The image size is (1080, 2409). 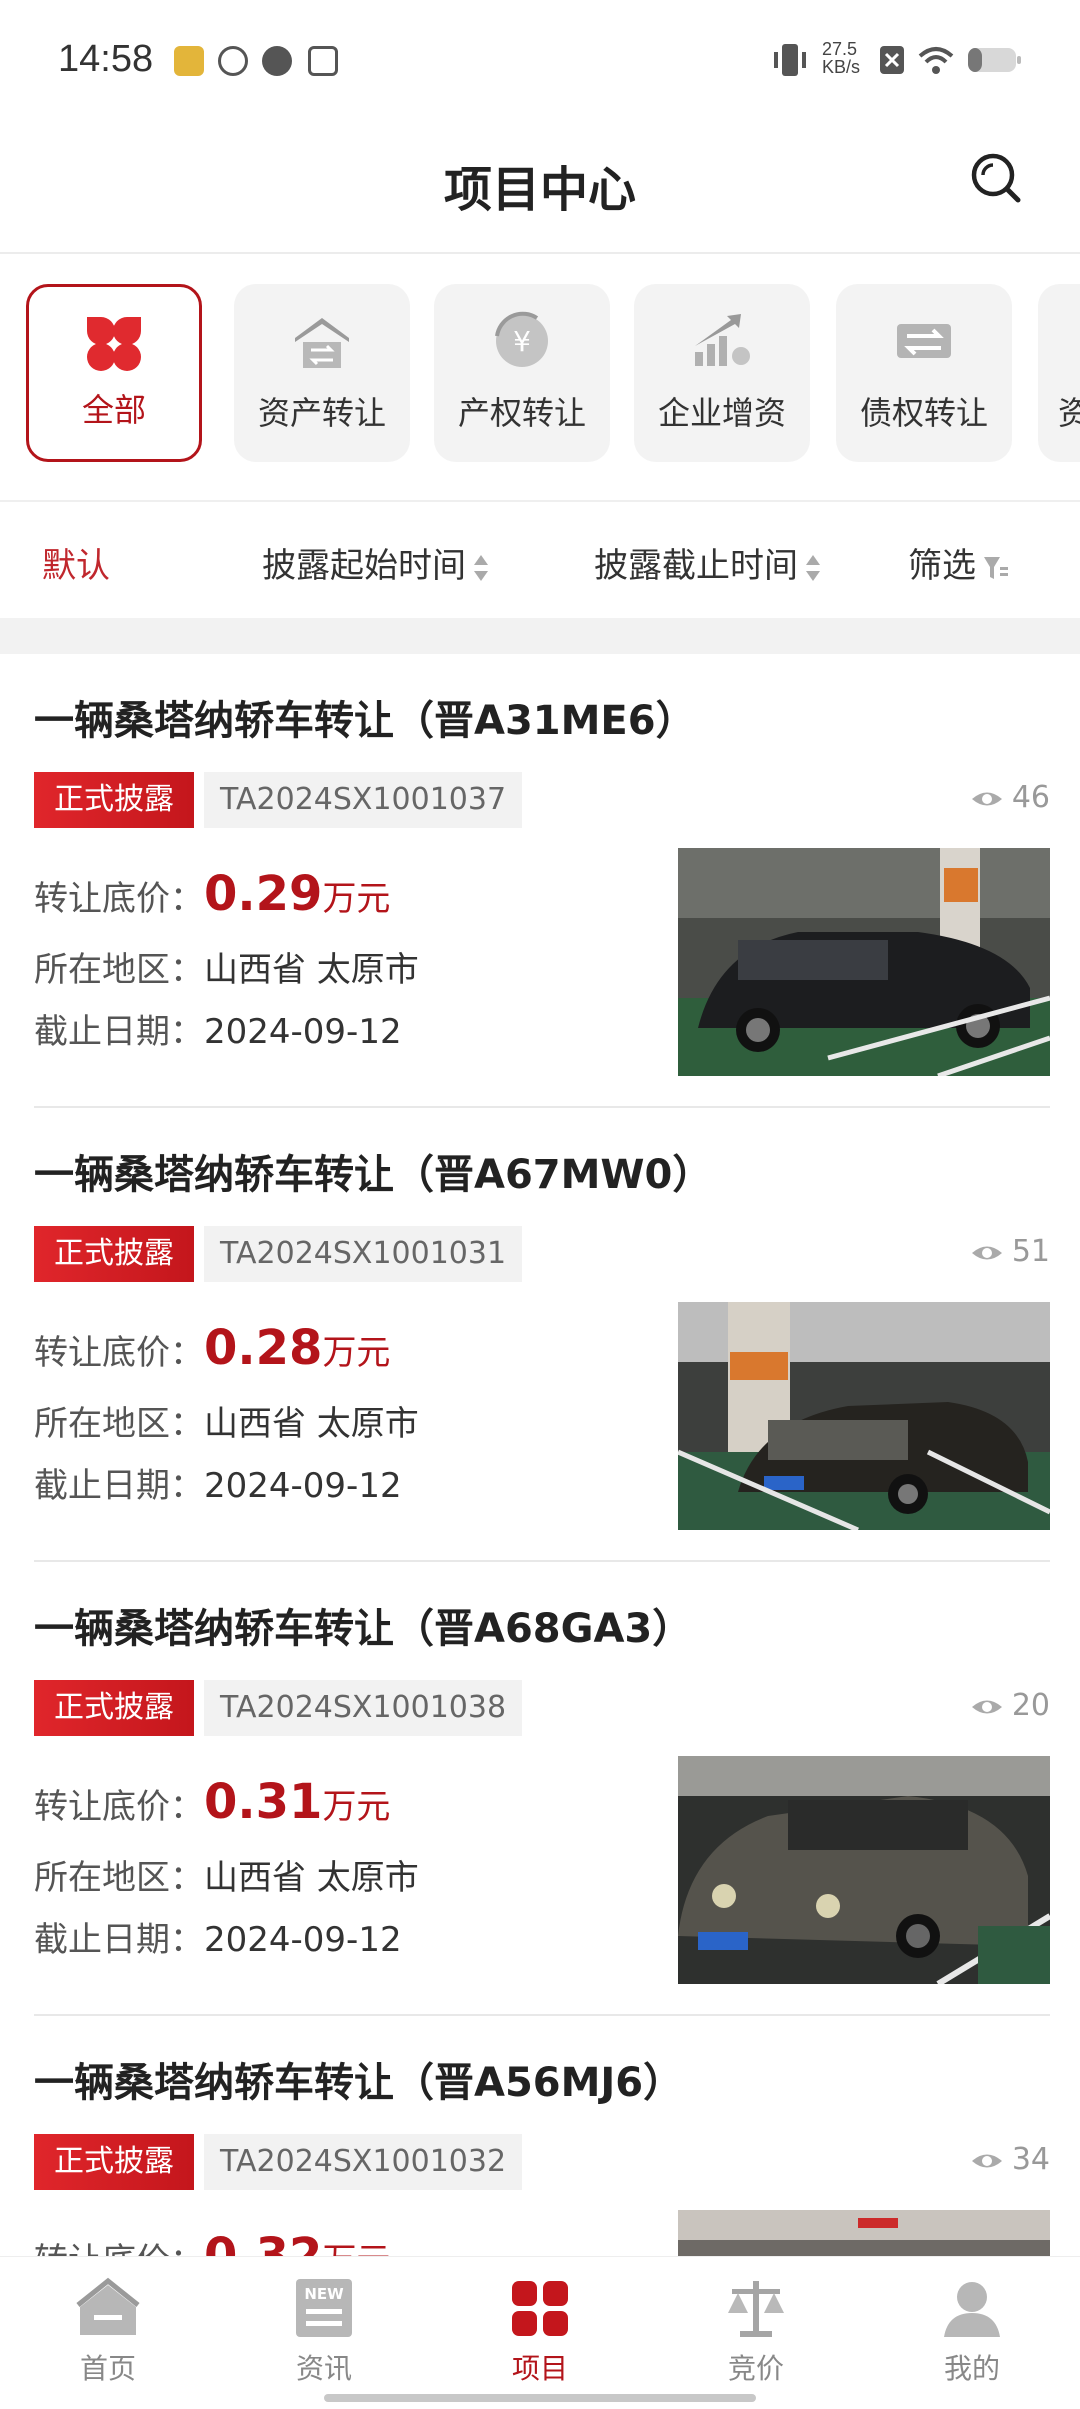 What do you see at coordinates (1030, 1705) in the screenshot?
I see `view-count-value: 20` at bounding box center [1030, 1705].